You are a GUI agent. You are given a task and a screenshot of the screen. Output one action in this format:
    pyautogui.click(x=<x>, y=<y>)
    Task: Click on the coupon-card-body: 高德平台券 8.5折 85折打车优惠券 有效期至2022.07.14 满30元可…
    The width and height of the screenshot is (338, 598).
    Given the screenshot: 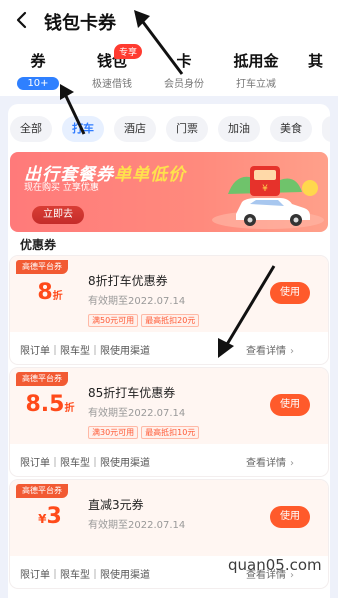 What is the action you would take?
    pyautogui.click(x=169, y=406)
    